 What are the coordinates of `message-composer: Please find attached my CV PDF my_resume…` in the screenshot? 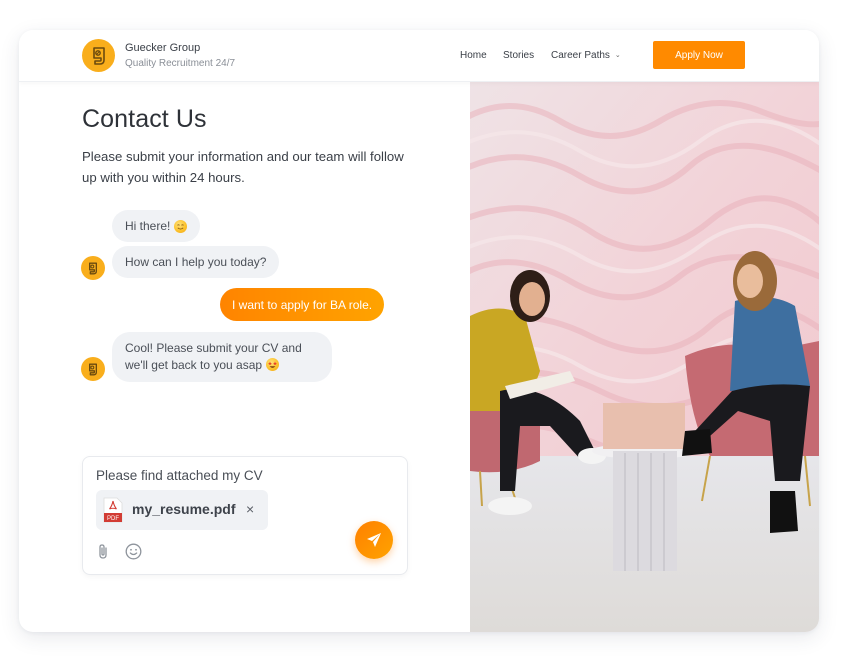 It's located at (245, 515).